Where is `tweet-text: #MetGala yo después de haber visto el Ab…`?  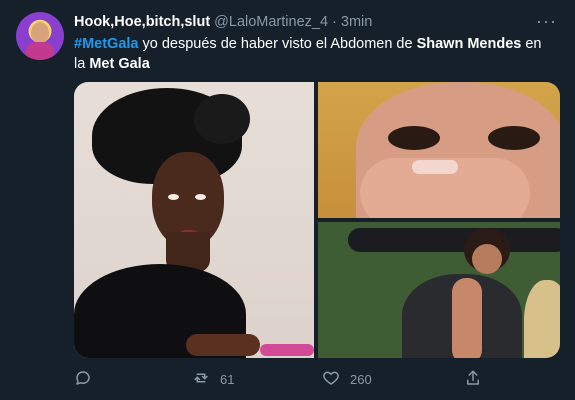
tweet-text: #MetGala yo después de haber visto el Ab… is located at coordinates (314, 54).